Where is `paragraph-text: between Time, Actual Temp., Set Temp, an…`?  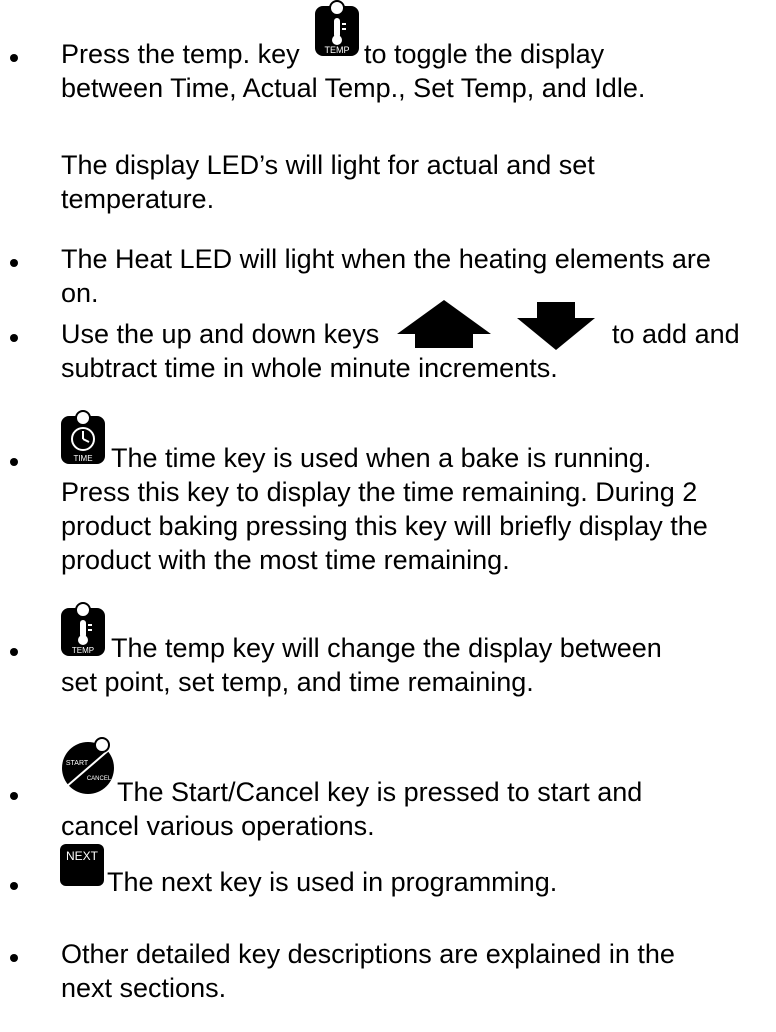 paragraph-text: between Time, Actual Temp., Set Temp, an… is located at coordinates (353, 88).